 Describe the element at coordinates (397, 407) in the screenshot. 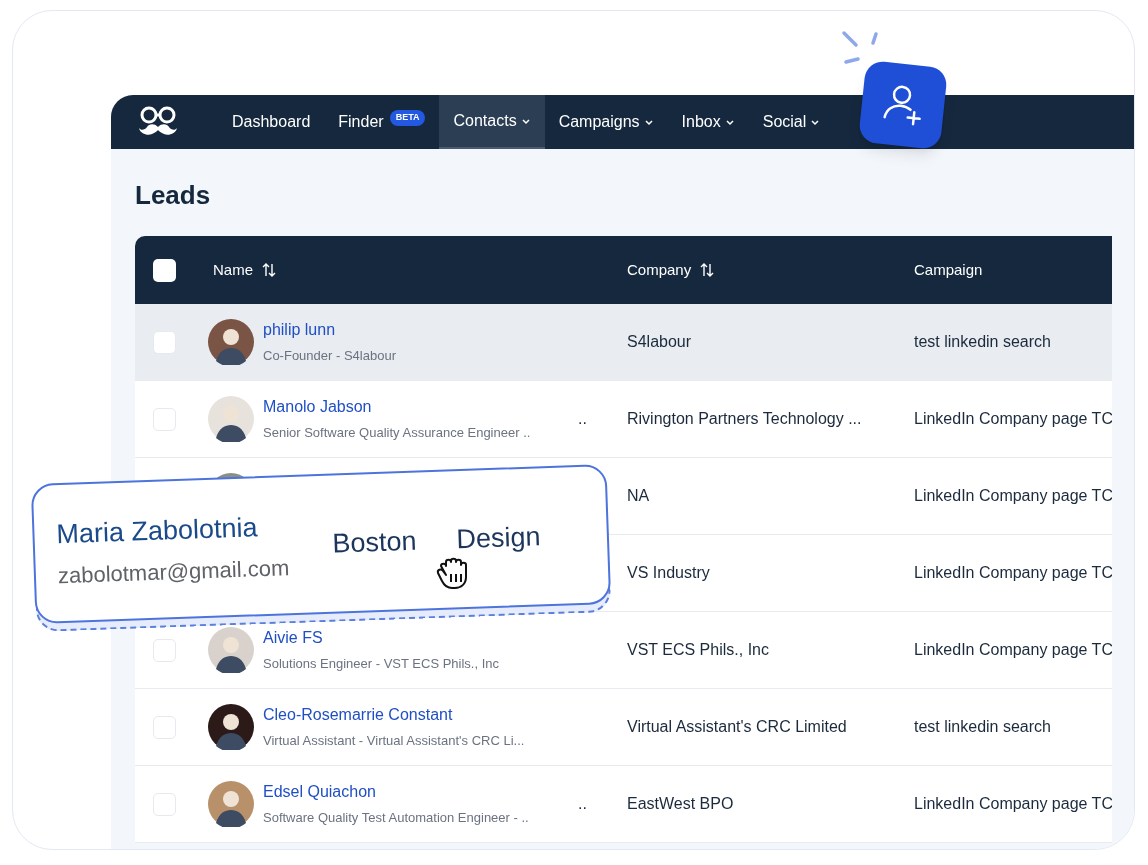

I see `lead-name-link: Manolo Jabson` at that location.